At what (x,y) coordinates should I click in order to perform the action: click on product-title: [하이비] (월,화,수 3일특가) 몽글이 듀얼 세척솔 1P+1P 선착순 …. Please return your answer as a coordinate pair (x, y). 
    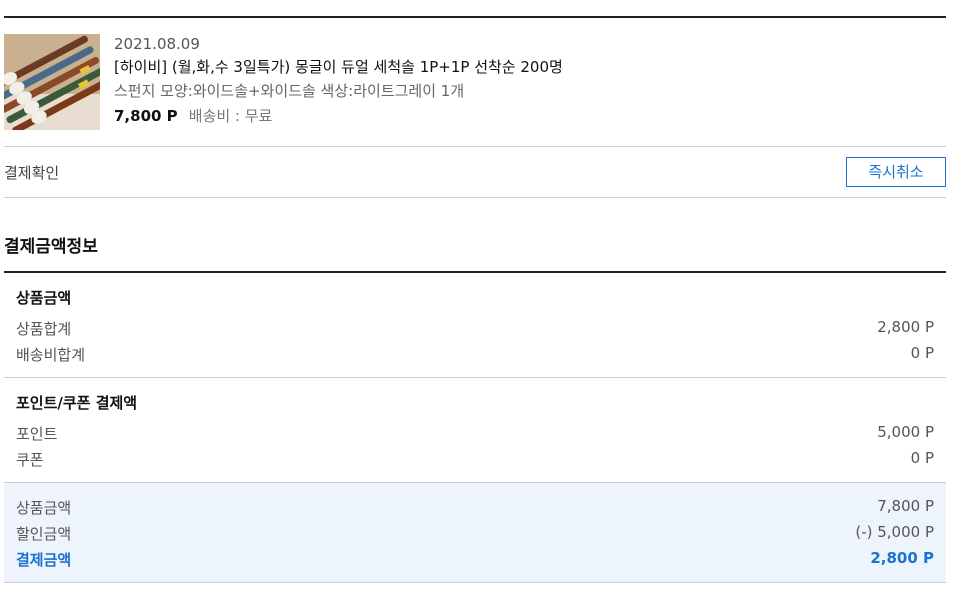
    Looking at the image, I should click on (338, 67).